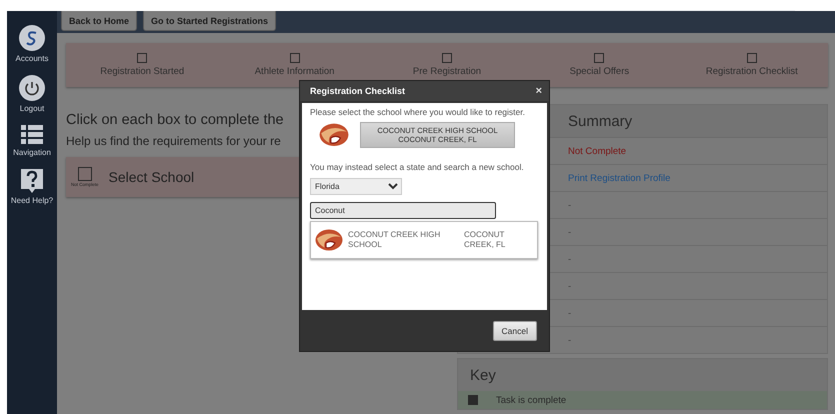 The width and height of the screenshot is (835, 414). What do you see at coordinates (514, 330) in the screenshot?
I see `cancel-button: Cancel` at bounding box center [514, 330].